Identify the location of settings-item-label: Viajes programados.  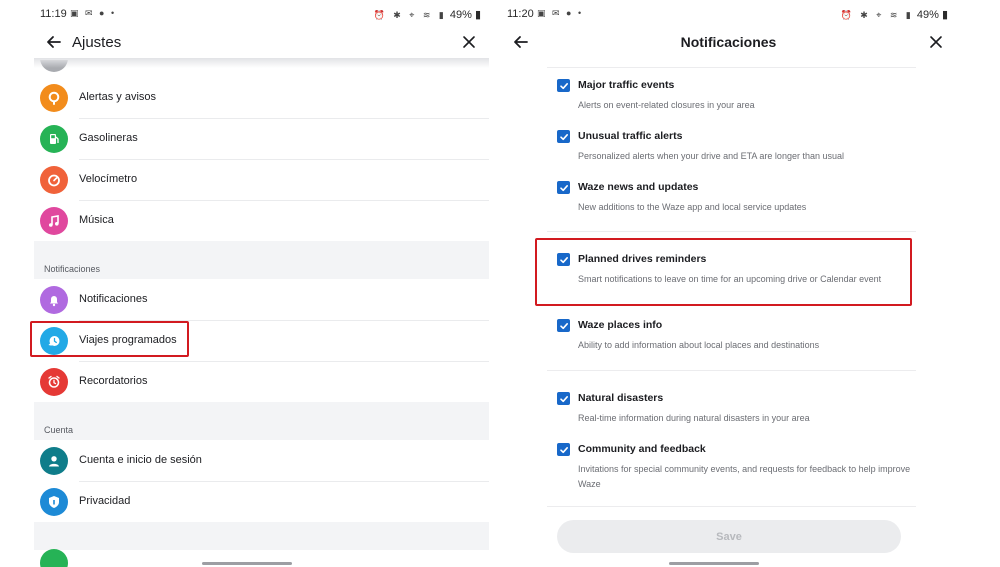
(128, 340).